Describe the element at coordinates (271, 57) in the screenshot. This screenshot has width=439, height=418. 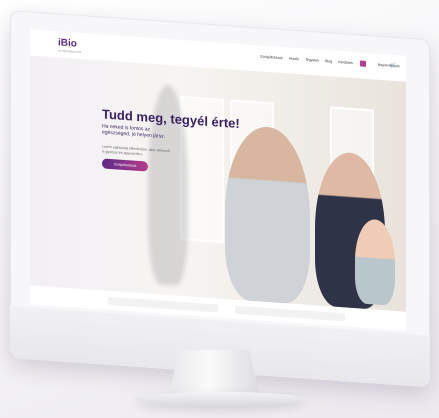
I see `nav-item-services: Szolgáltatások` at that location.